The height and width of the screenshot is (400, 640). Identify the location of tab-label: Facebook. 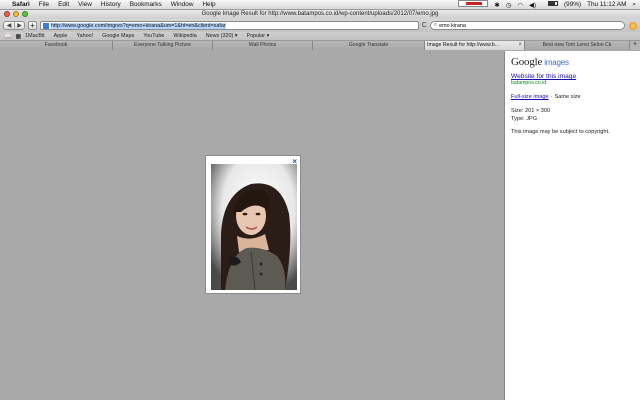
(56, 45).